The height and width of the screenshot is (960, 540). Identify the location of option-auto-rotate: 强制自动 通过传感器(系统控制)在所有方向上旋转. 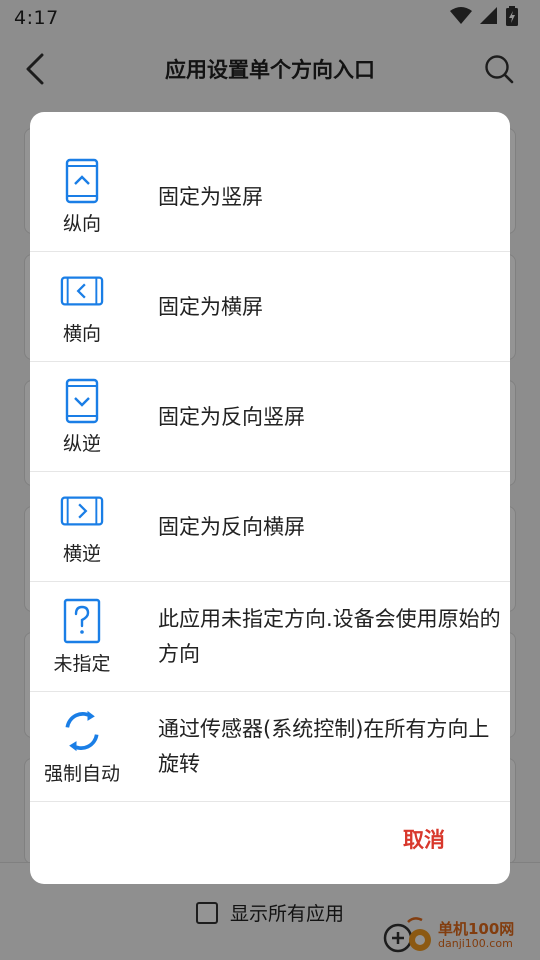
(270, 747).